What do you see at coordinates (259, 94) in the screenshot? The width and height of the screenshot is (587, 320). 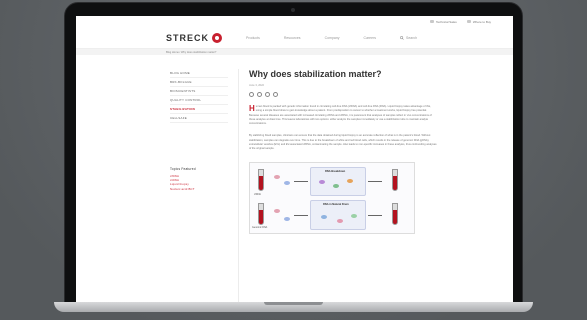 I see `linkedin-icon` at bounding box center [259, 94].